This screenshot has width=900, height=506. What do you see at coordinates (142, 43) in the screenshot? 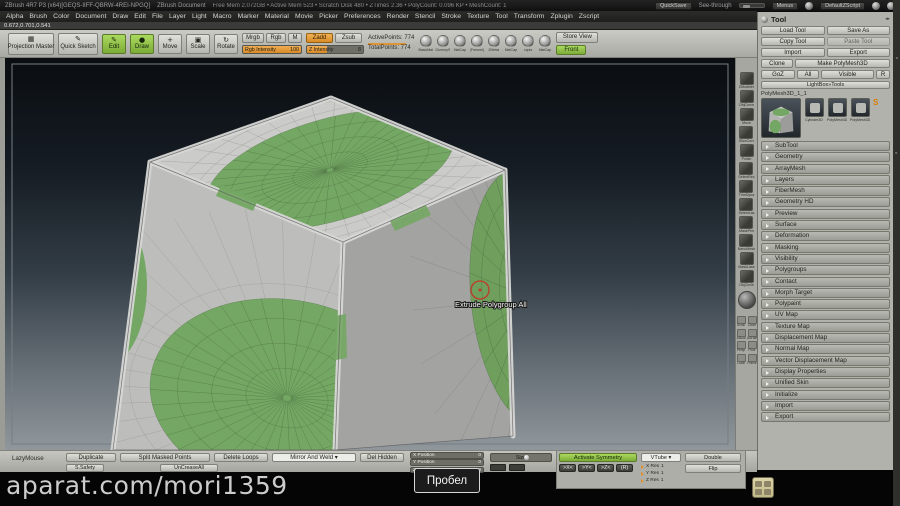
I see `draw-button: ● Draw` at bounding box center [142, 43].